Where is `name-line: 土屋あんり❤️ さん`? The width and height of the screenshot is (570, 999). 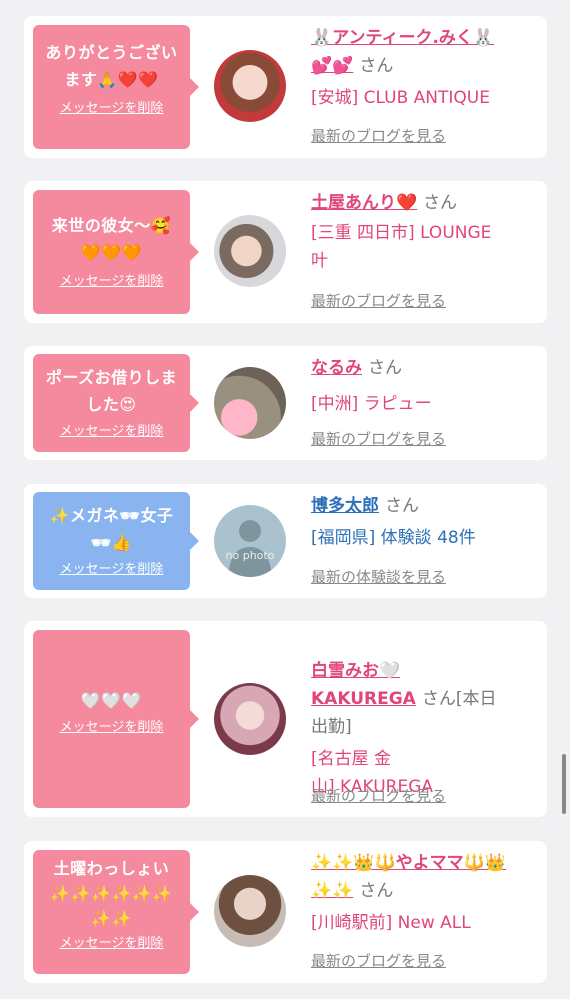
name-line: 土屋あんり❤️ さん is located at coordinates (423, 203).